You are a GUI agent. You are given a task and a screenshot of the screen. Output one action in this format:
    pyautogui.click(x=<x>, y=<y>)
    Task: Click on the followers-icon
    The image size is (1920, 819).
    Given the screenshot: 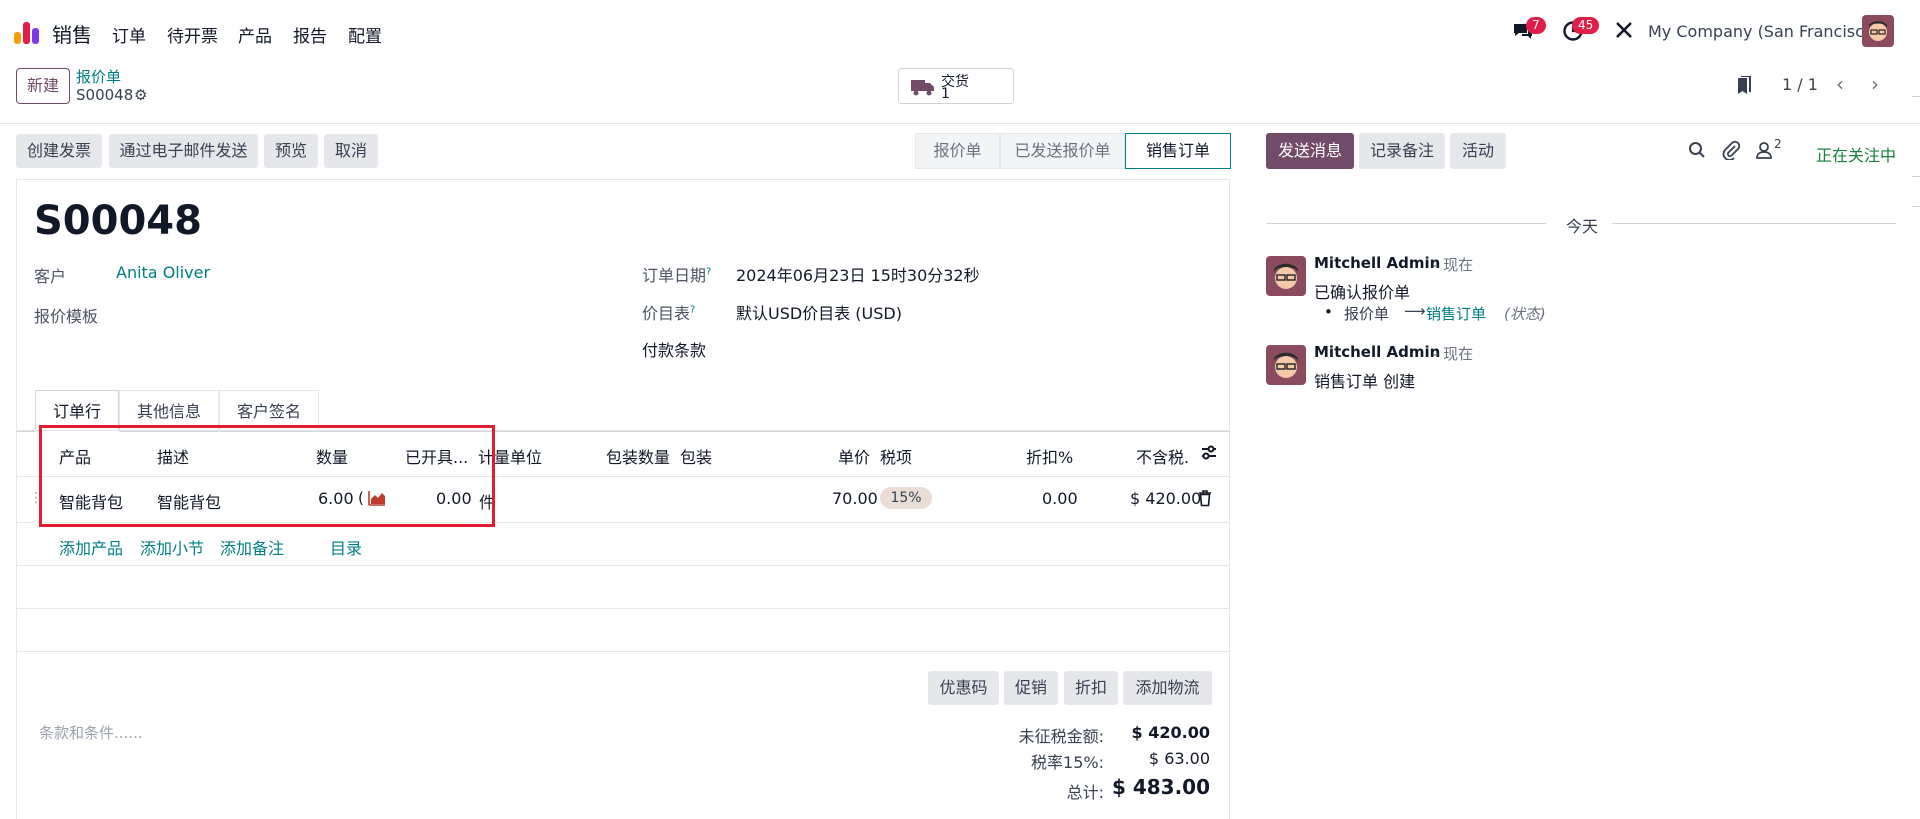 What is the action you would take?
    pyautogui.click(x=1764, y=152)
    